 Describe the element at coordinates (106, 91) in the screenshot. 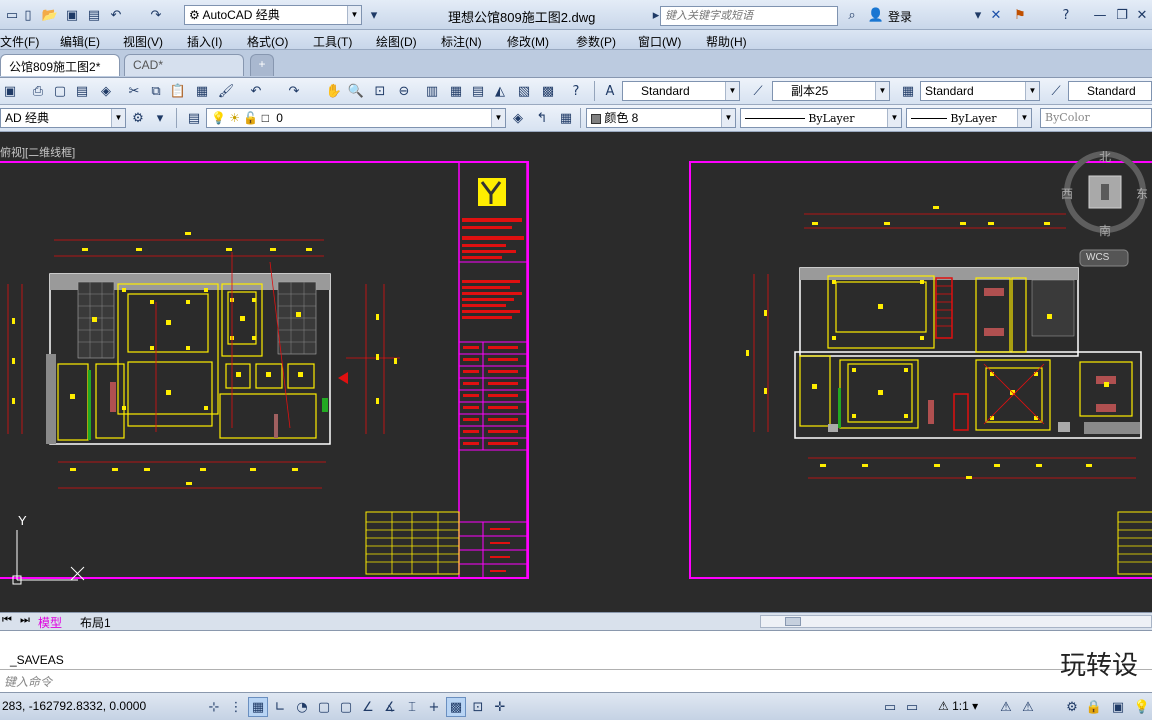

I see `3d-dwf-icon: ◈` at that location.